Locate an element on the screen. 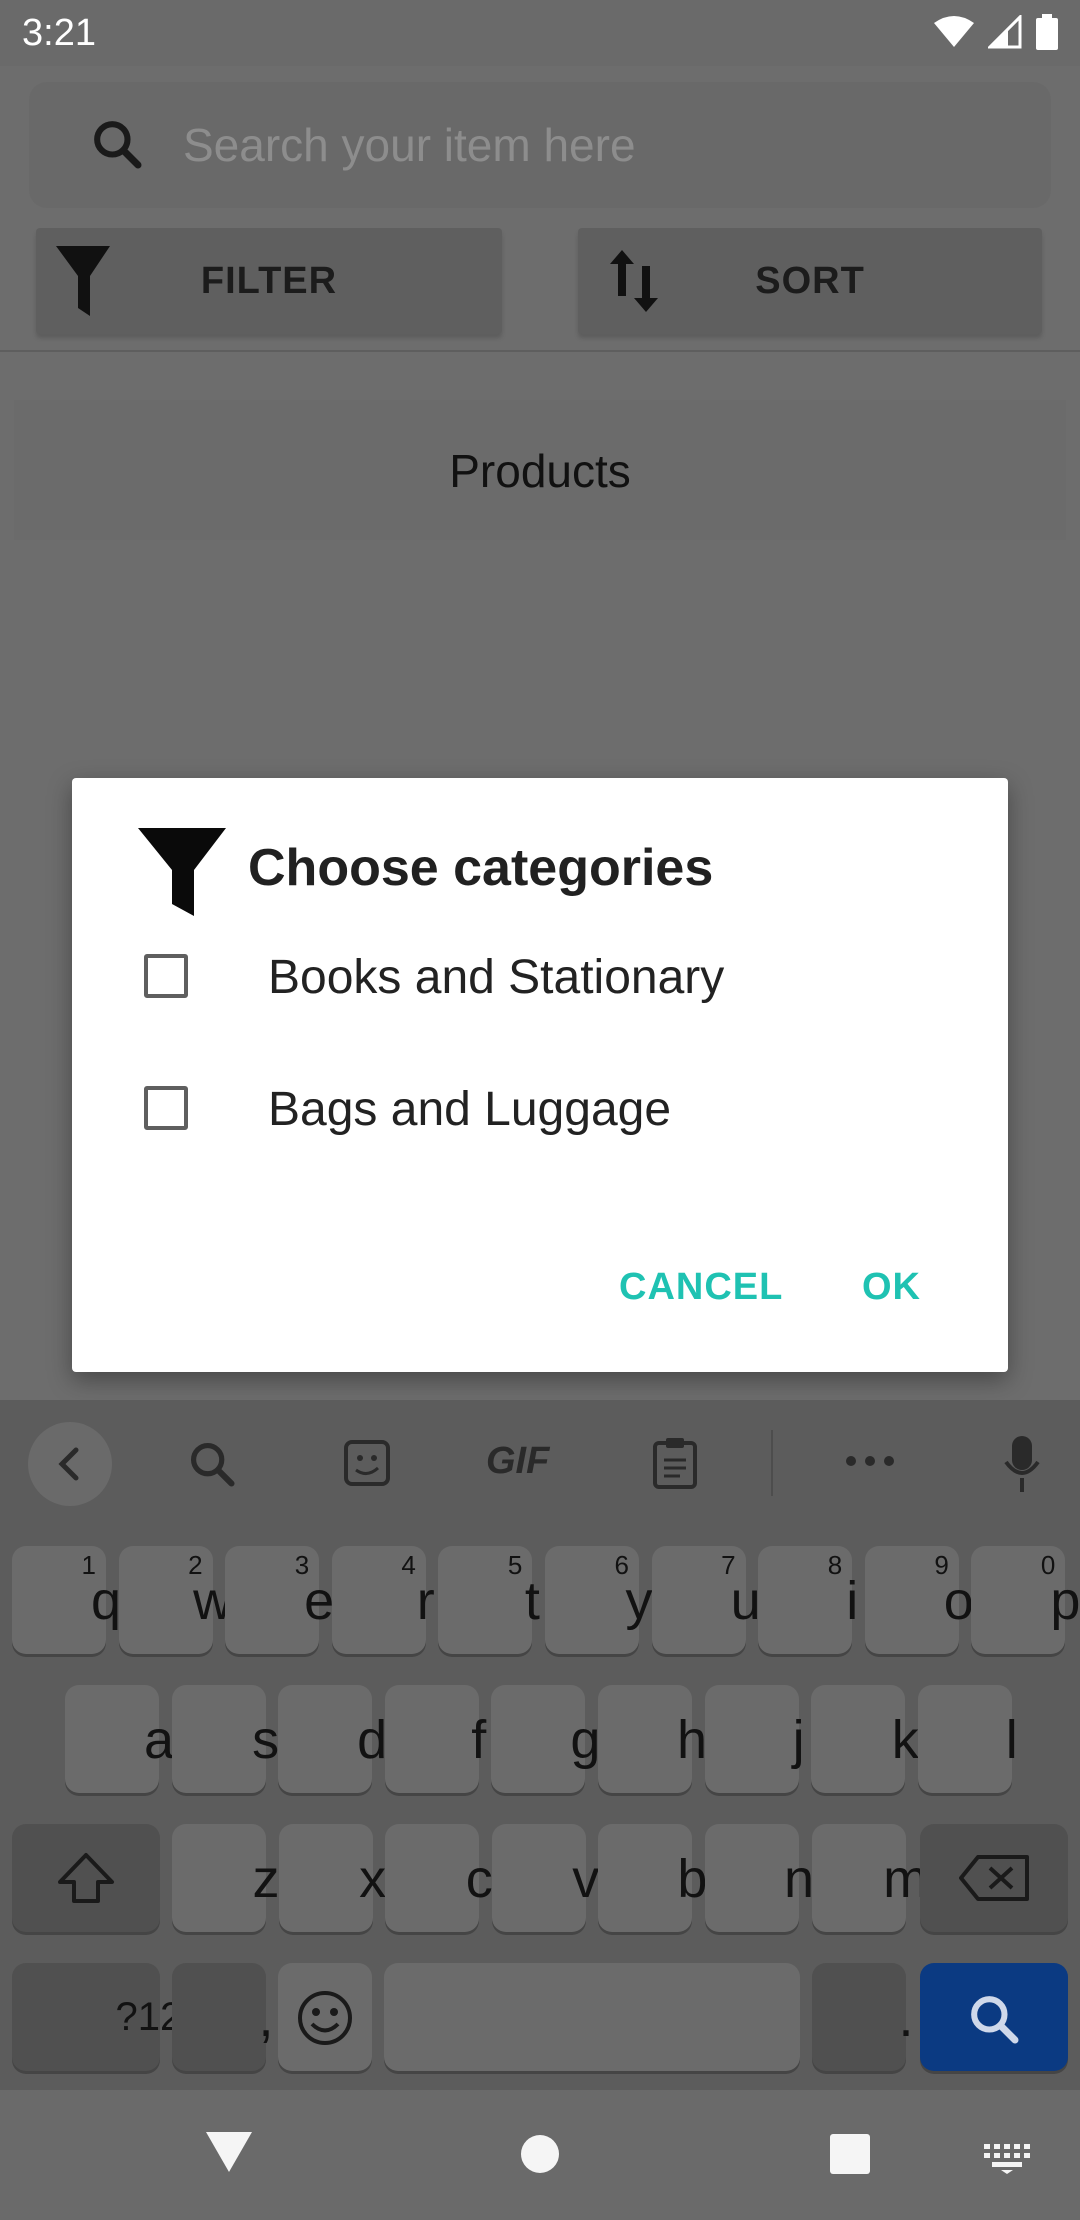 The height and width of the screenshot is (2220, 1080). navigation-bar is located at coordinates (540, 2155).